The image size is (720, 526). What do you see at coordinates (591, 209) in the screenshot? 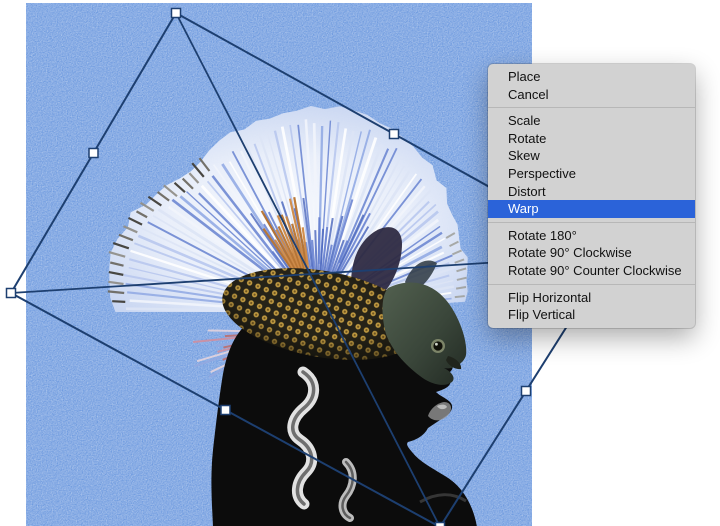
I see `menu-item-warp: Warp` at bounding box center [591, 209].